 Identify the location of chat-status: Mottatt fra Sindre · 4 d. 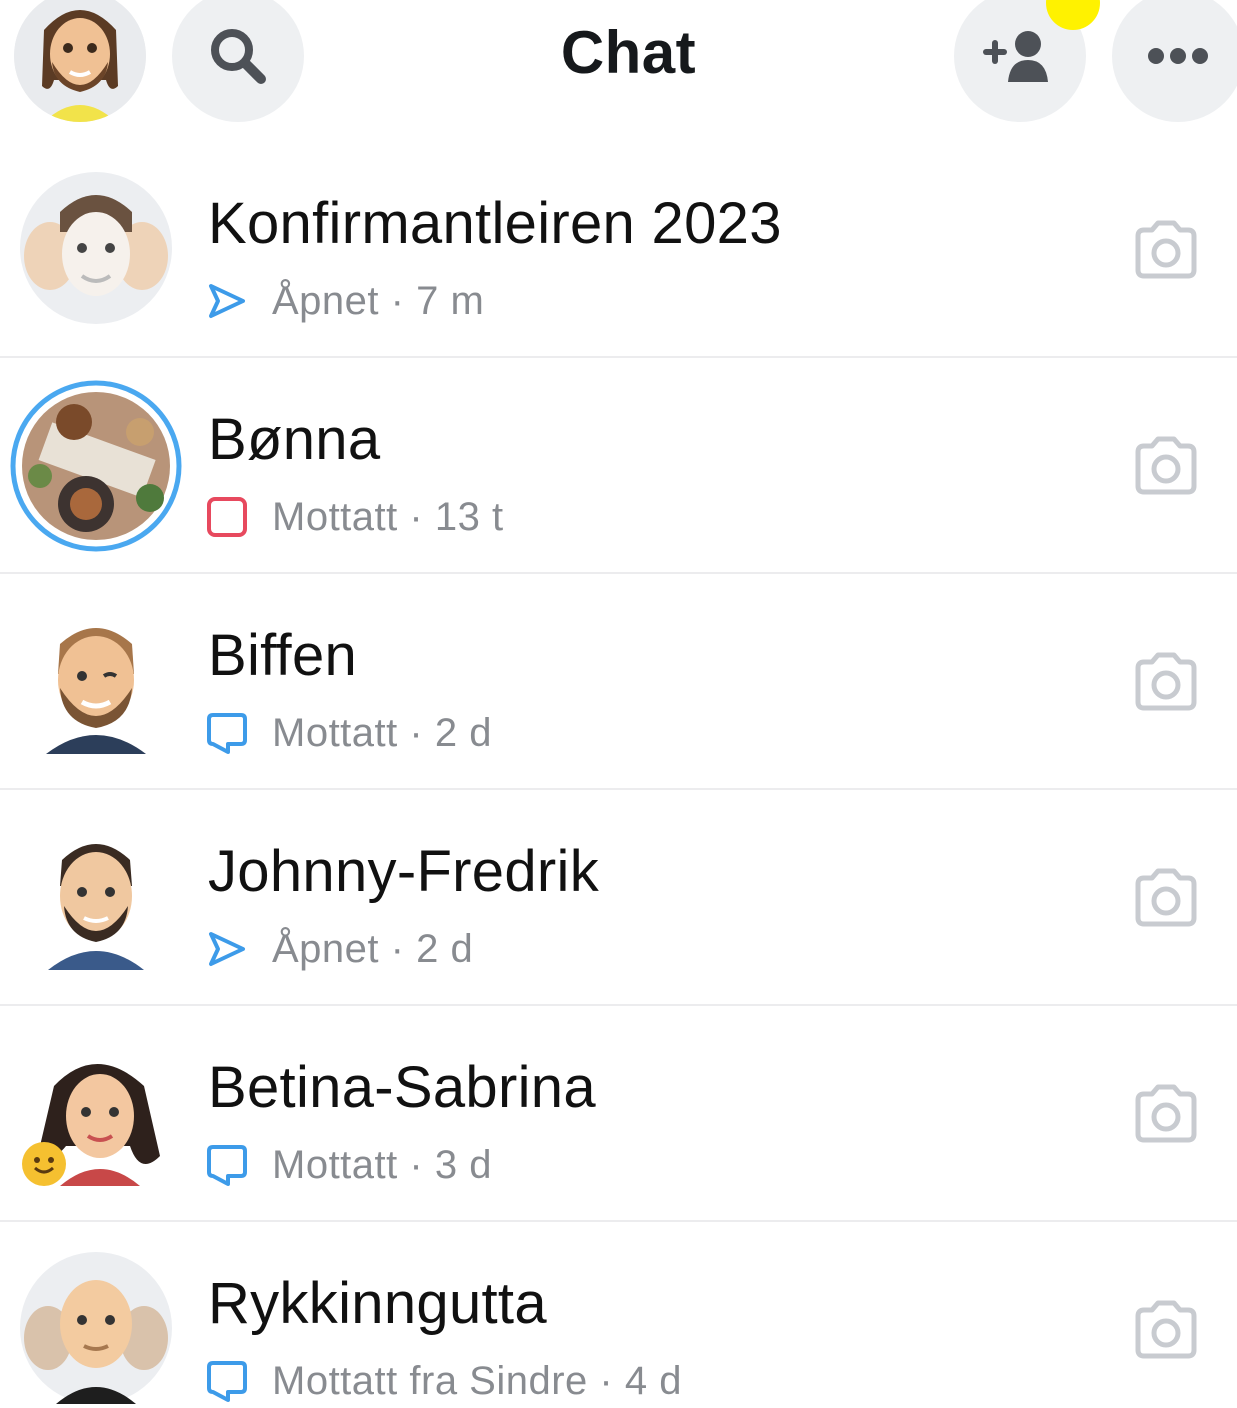
(444, 1381).